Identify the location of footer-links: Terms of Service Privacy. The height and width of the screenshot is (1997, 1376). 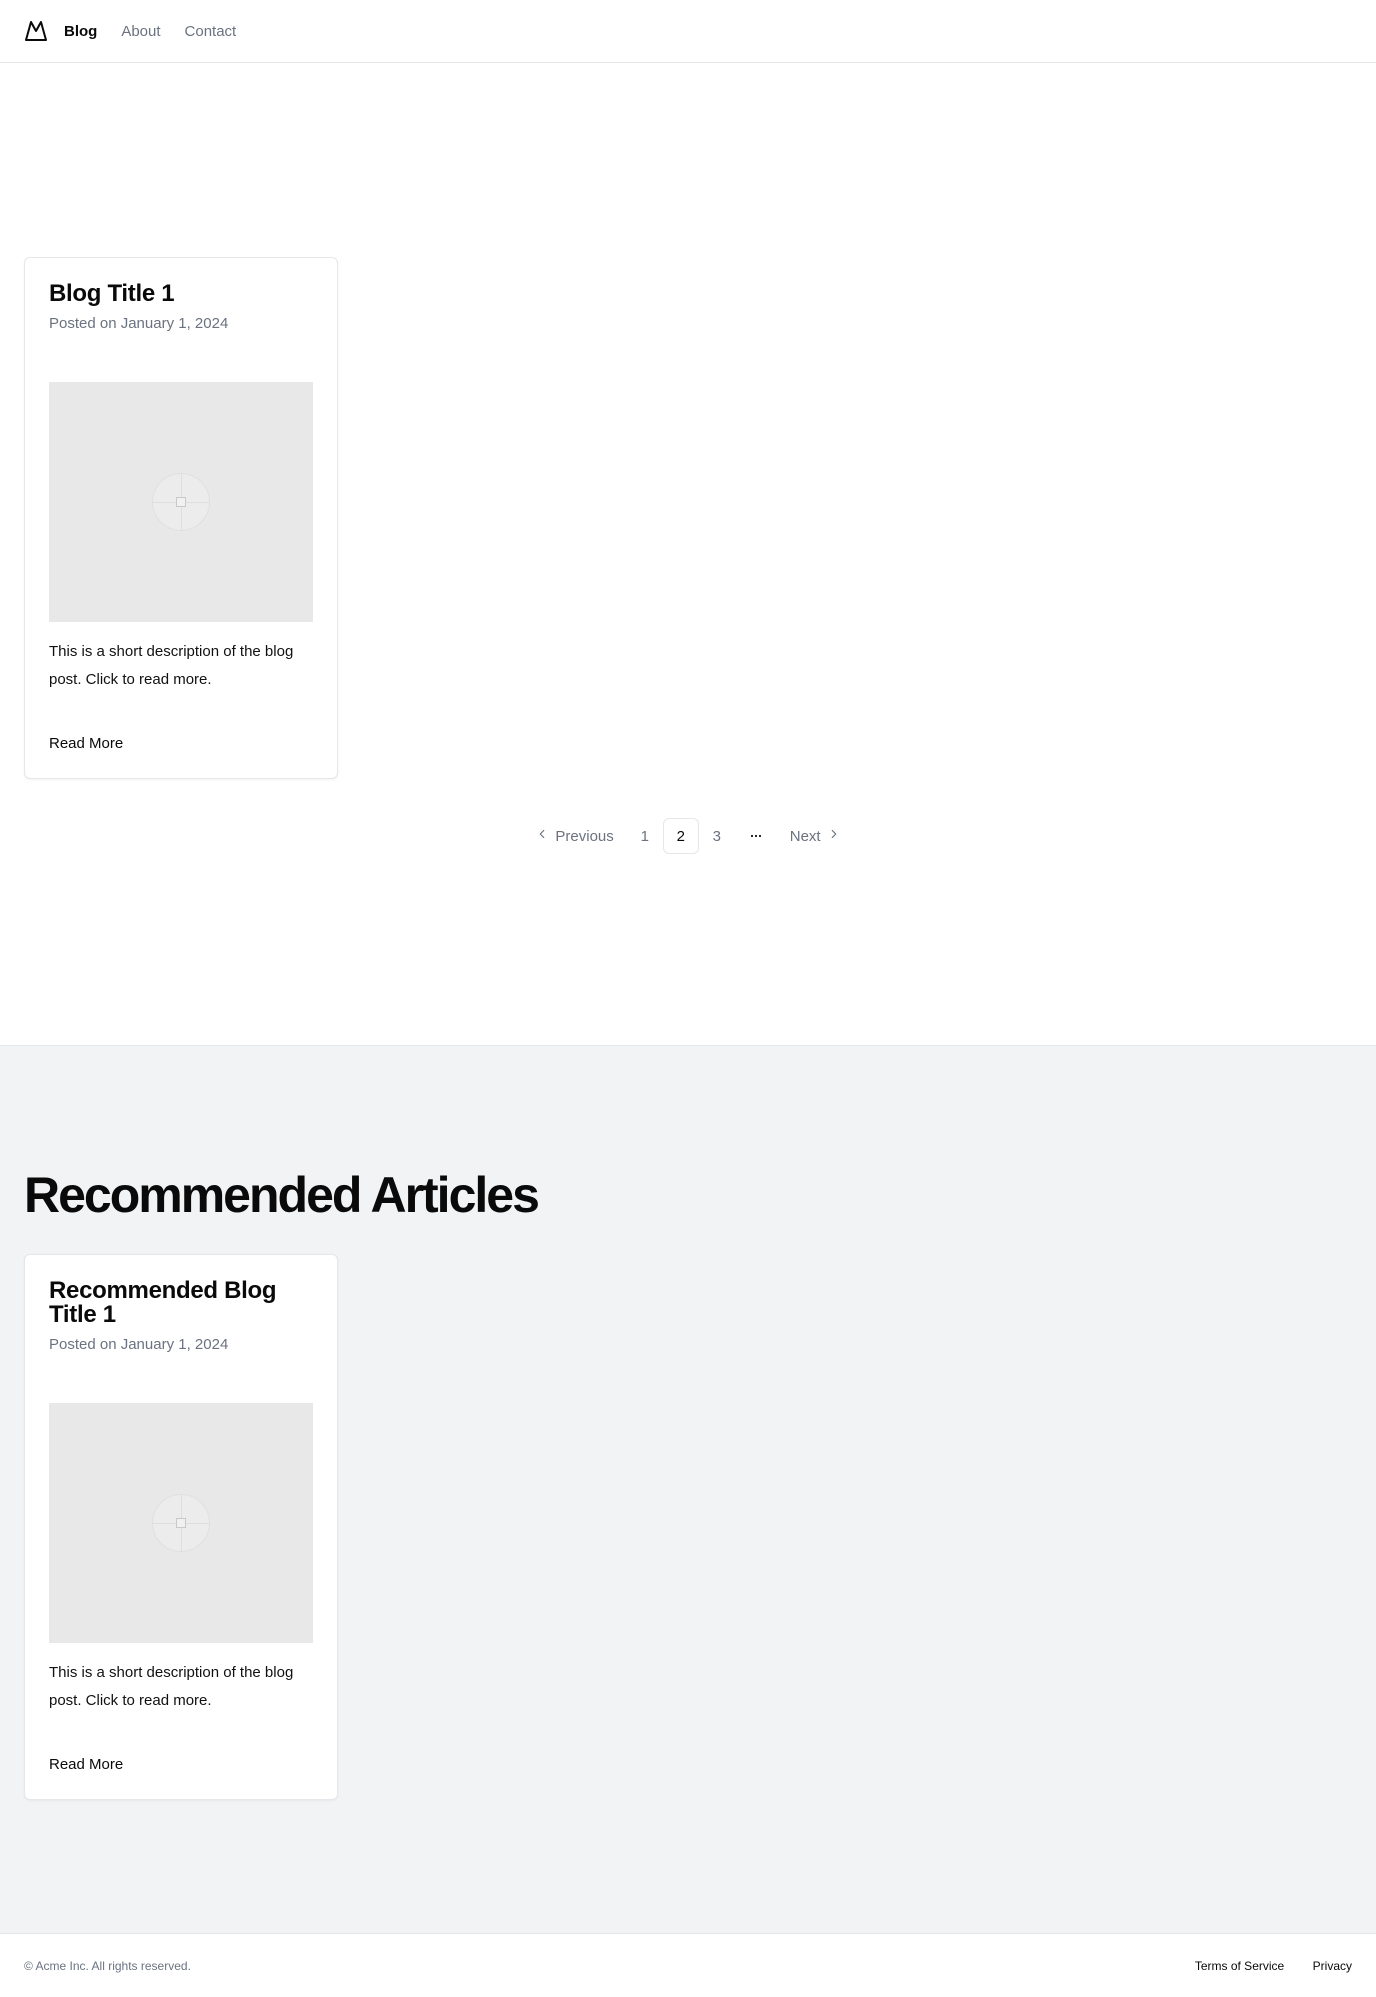
(1261, 1966).